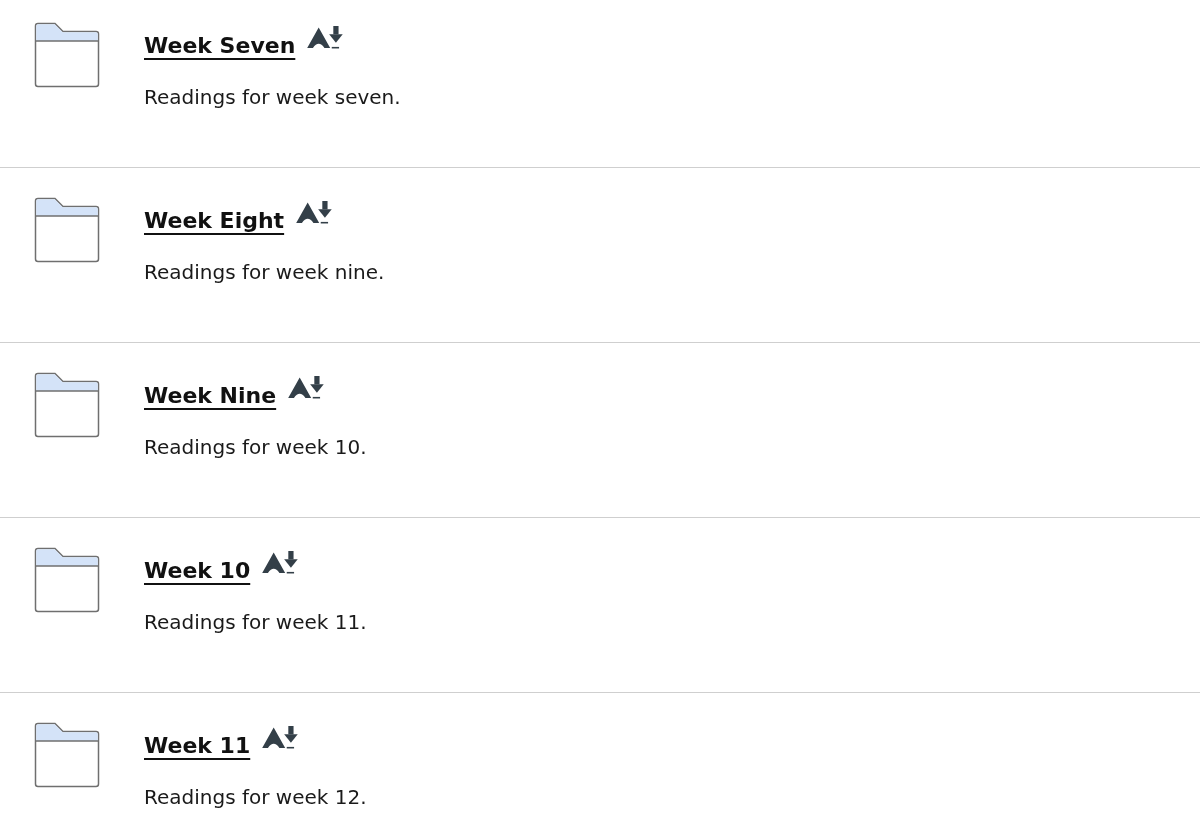 This screenshot has width=1200, height=840. What do you see at coordinates (197, 746) in the screenshot?
I see `folder-title-link: Week 11` at bounding box center [197, 746].